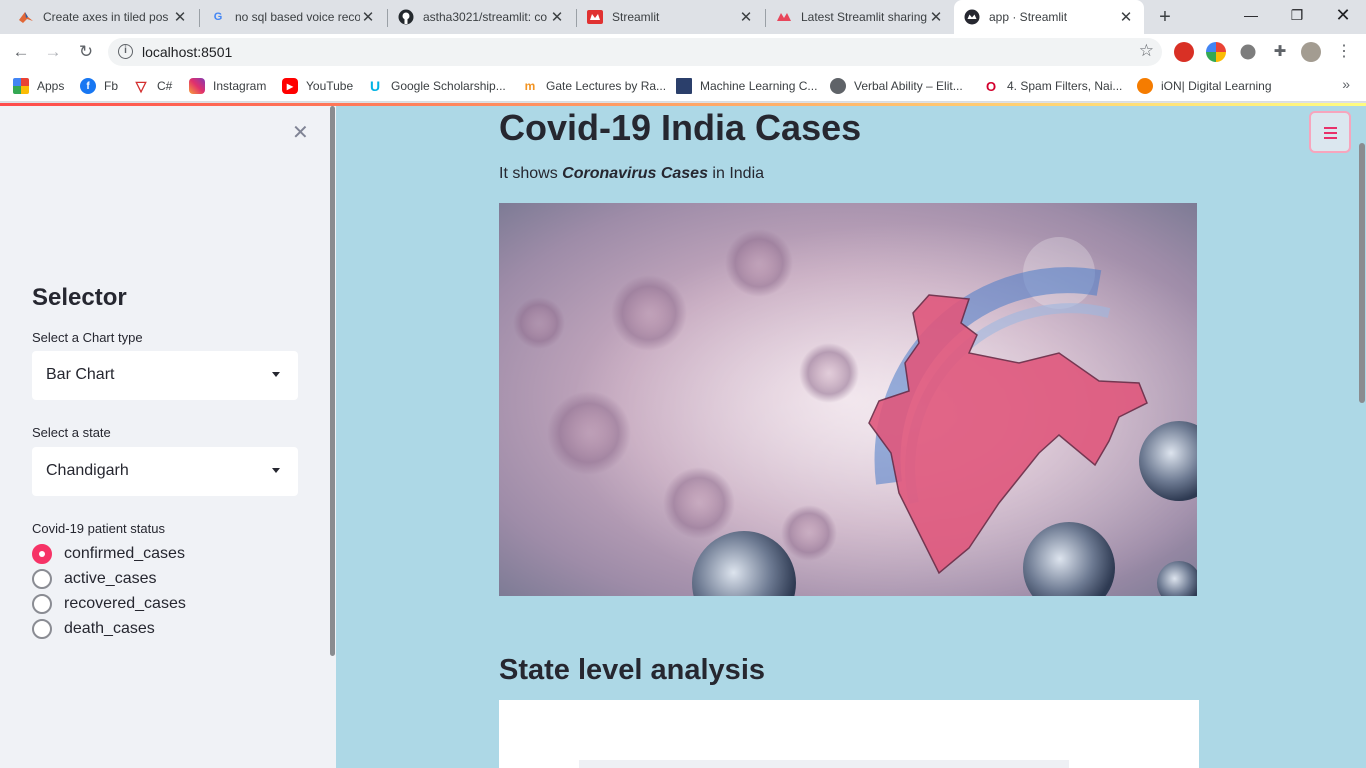 The image size is (1366, 768). I want to click on radio-death-cases: death_cases, so click(93, 629).